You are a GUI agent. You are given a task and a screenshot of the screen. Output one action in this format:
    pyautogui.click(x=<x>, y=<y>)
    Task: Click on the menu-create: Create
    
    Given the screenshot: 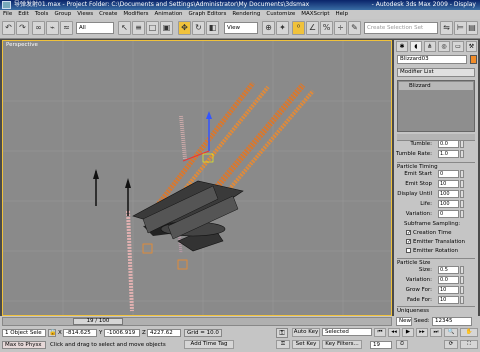 What is the action you would take?
    pyautogui.click(x=108, y=14)
    